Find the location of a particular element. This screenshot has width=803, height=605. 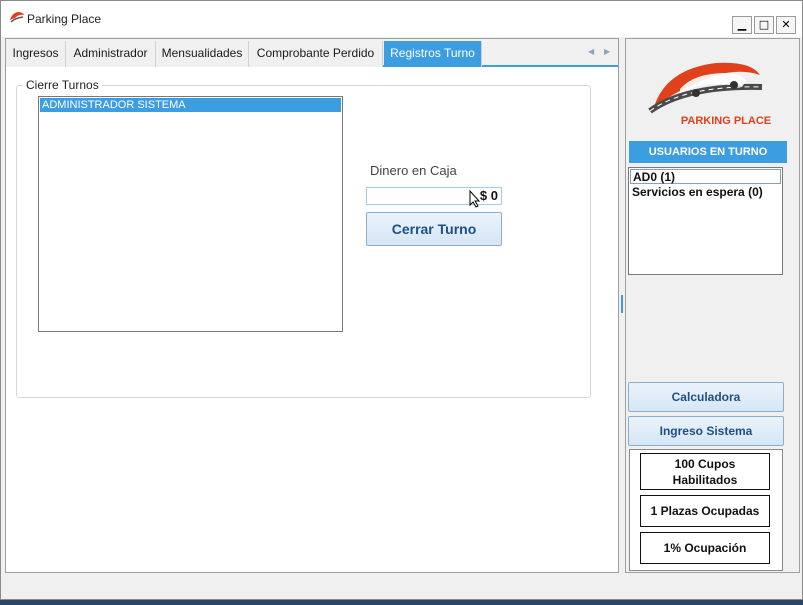

maximize-button: □ is located at coordinates (764, 25).